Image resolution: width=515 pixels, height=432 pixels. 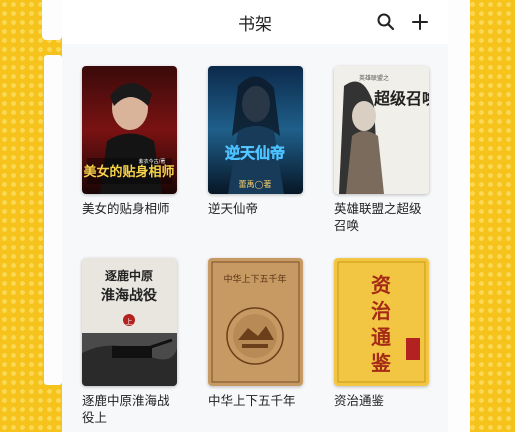 I want to click on cover-title: 中华上下五千年, so click(x=254, y=279).